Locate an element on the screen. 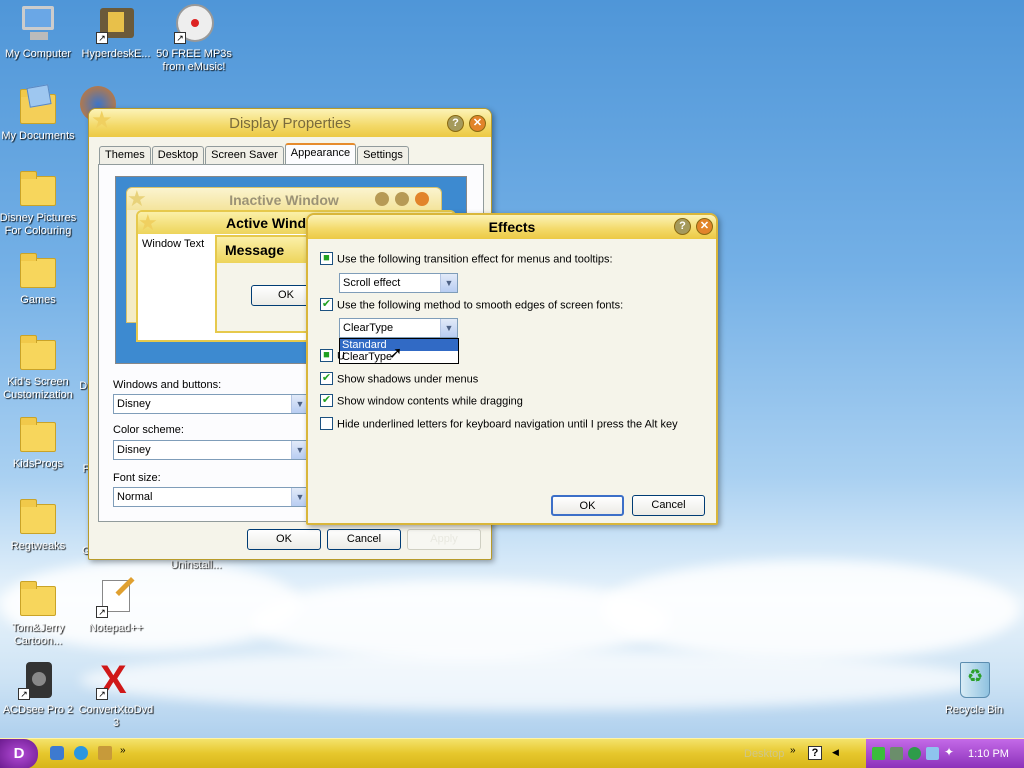 The height and width of the screenshot is (768, 1024). tab-themes: Themes is located at coordinates (125, 155).